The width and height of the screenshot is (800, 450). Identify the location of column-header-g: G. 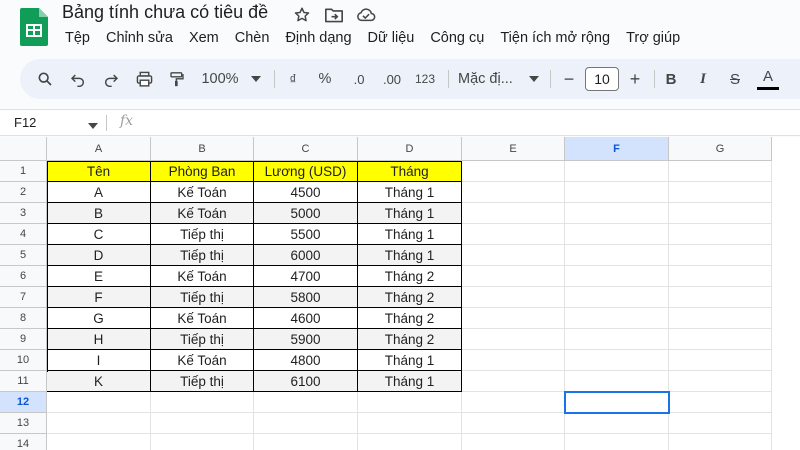
(720, 149).